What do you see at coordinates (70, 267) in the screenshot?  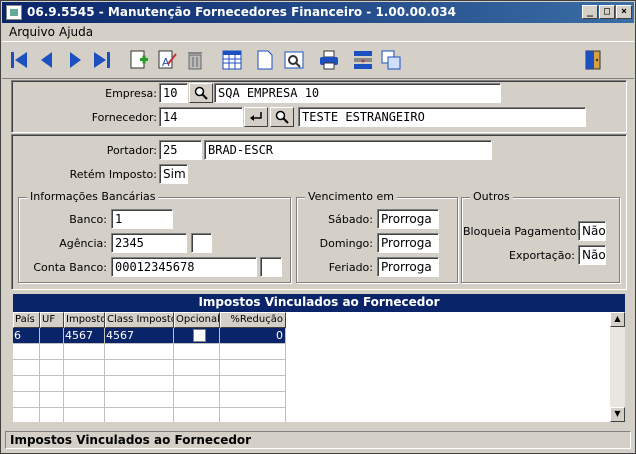 I see `conta-banco-label: Conta Banco:` at bounding box center [70, 267].